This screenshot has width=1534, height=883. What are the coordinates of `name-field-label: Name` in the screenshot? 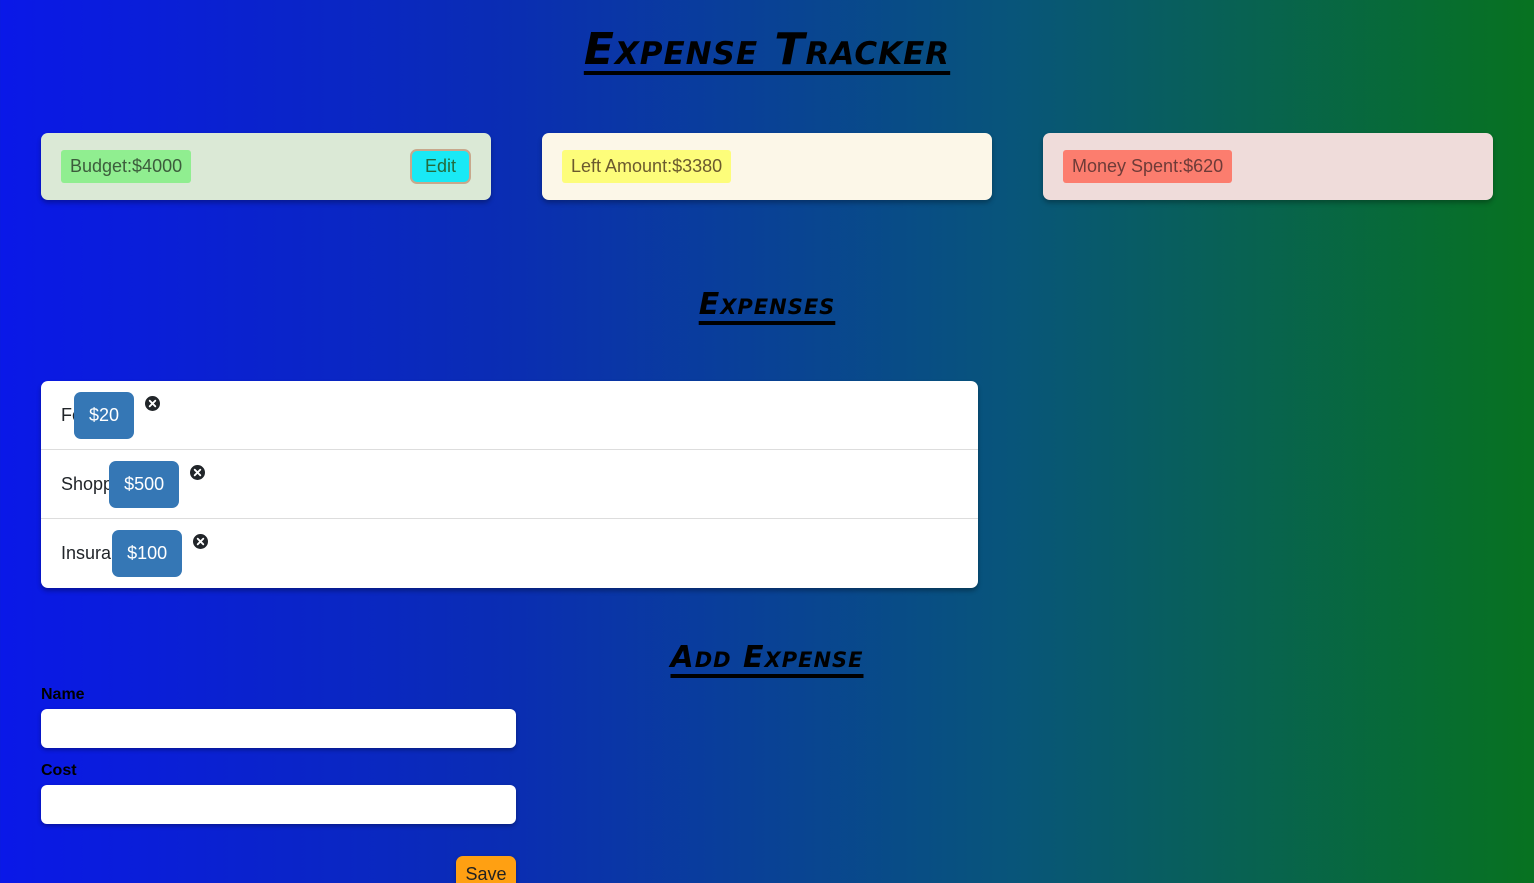 It's located at (63, 694).